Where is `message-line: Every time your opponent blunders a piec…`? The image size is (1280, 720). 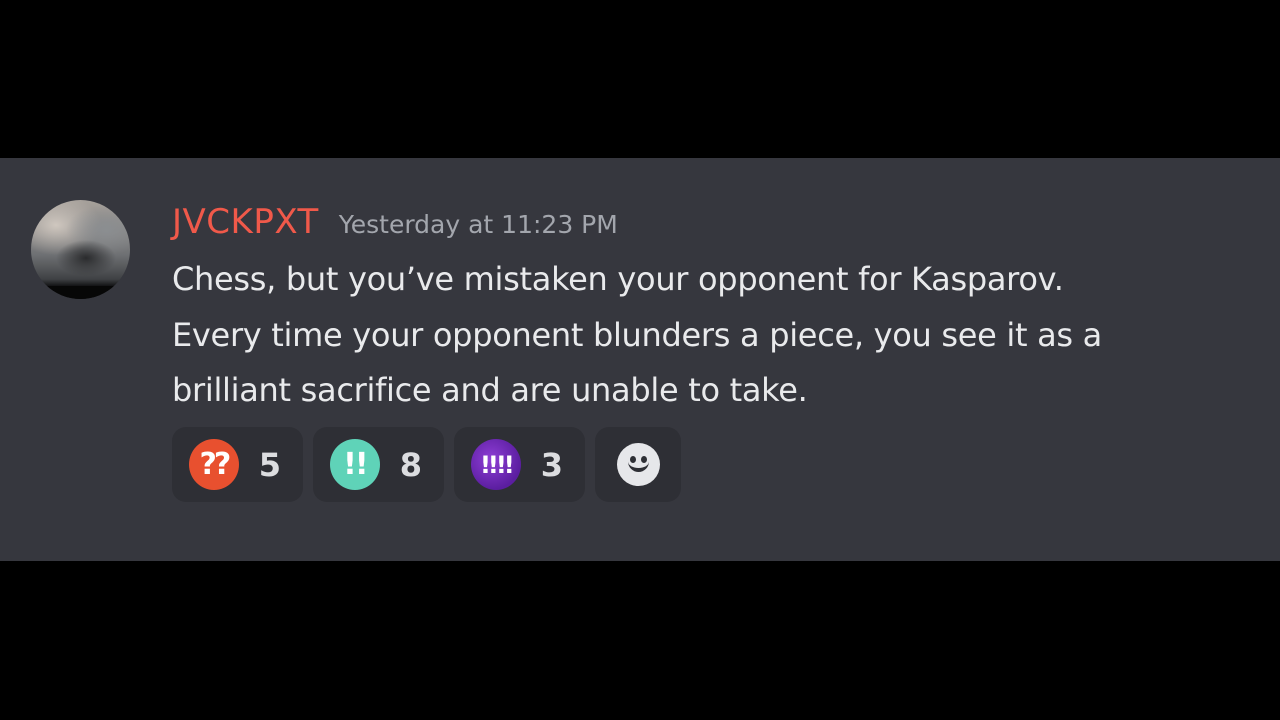 message-line: Every time your opponent blunders a piec… is located at coordinates (637, 334).